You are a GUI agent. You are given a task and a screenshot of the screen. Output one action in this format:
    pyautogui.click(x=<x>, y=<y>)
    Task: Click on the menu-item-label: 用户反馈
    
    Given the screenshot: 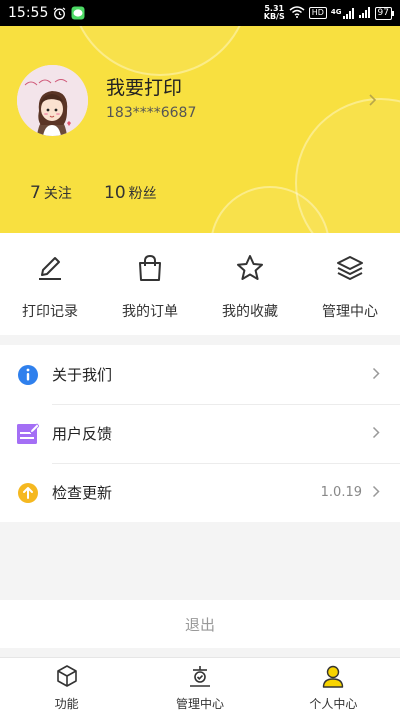 What is the action you would take?
    pyautogui.click(x=82, y=434)
    